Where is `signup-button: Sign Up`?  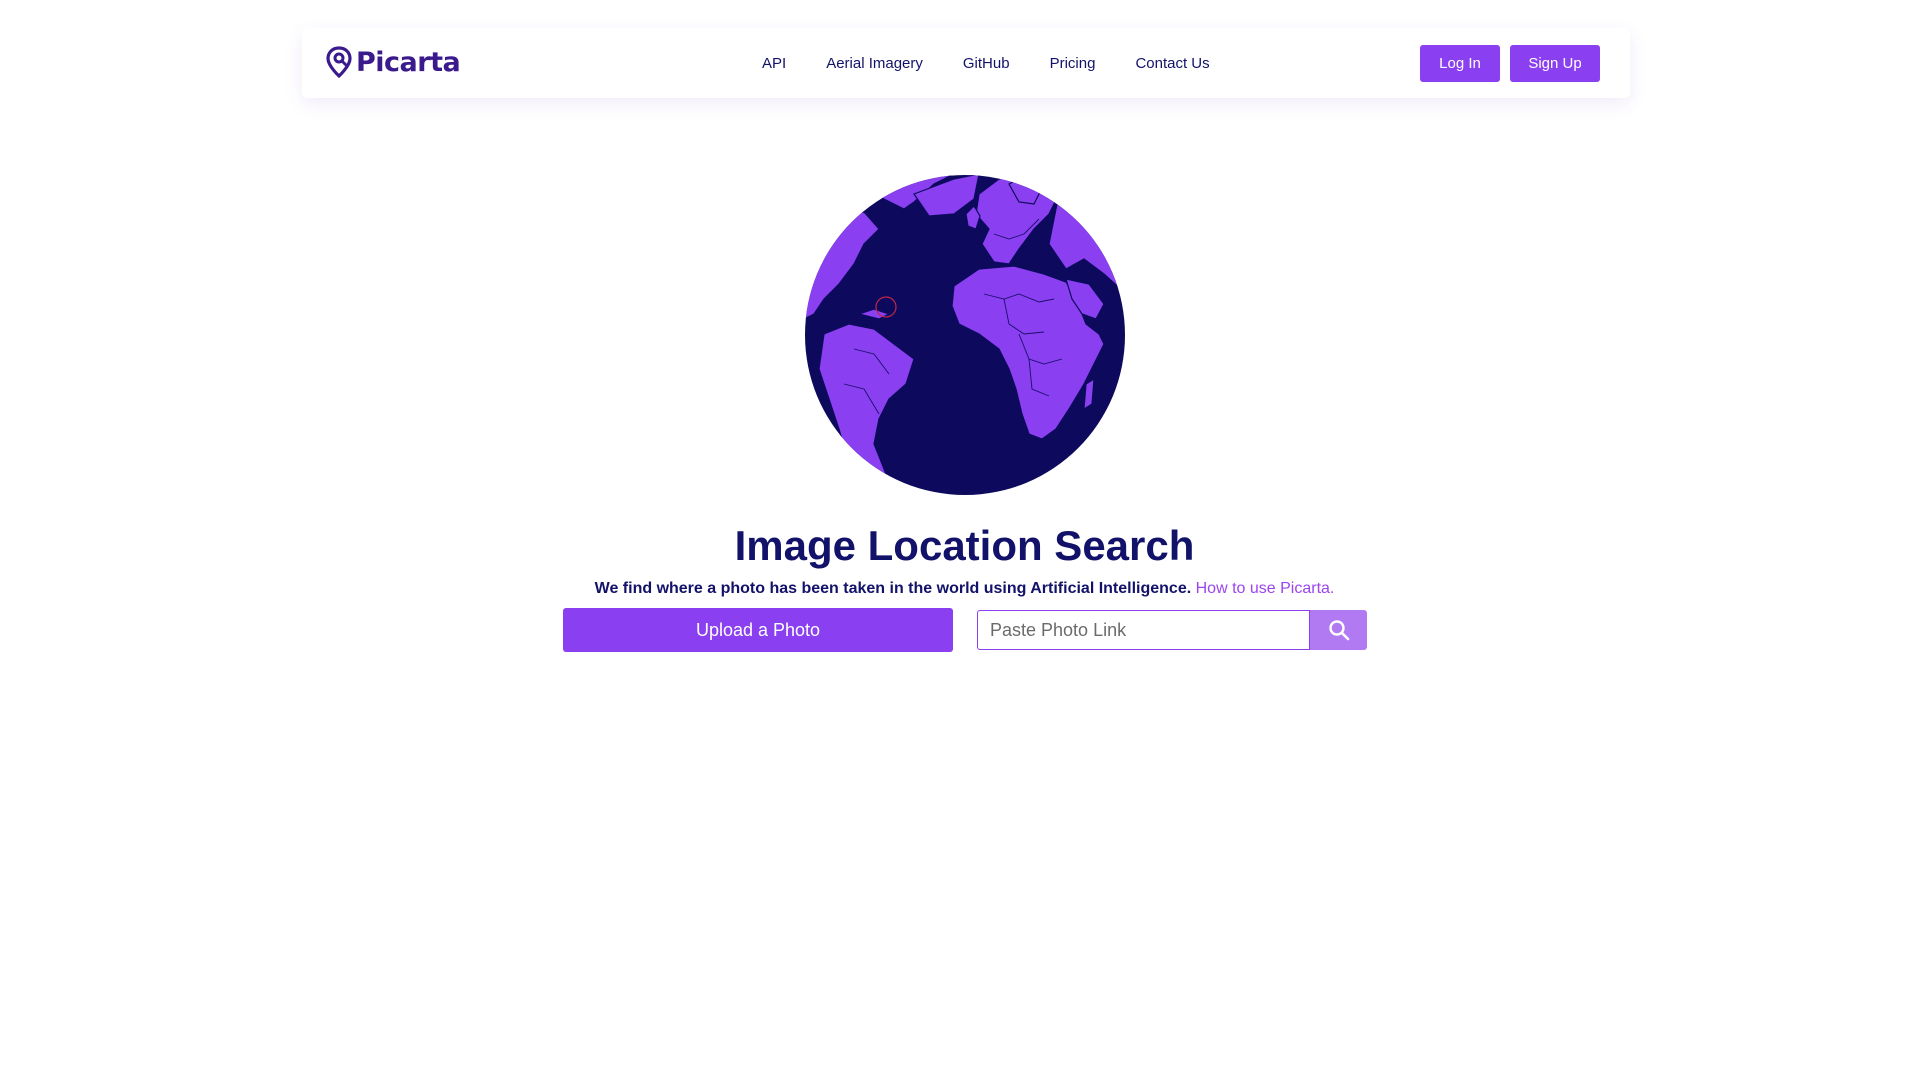
signup-button: Sign Up is located at coordinates (1555, 63).